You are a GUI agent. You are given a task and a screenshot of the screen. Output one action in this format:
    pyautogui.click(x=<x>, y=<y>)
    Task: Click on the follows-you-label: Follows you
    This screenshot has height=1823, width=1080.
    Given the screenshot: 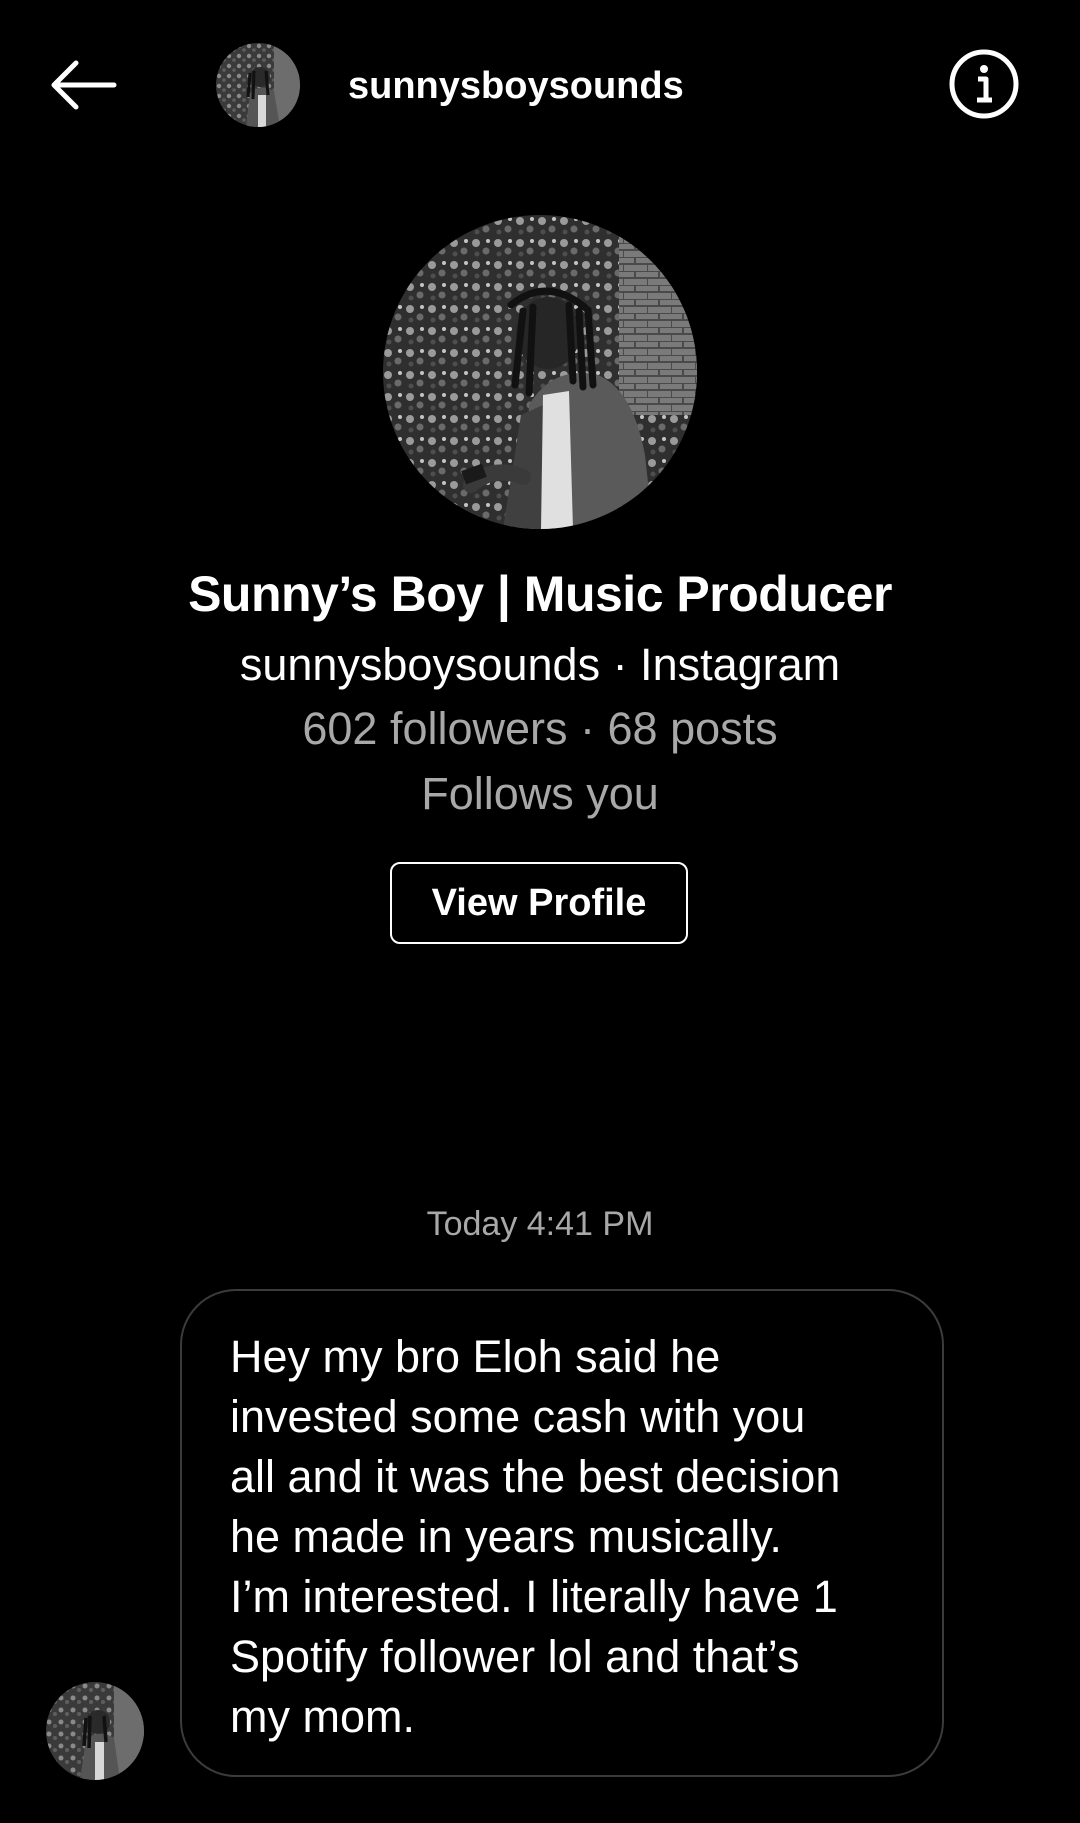 What is the action you would take?
    pyautogui.click(x=540, y=793)
    